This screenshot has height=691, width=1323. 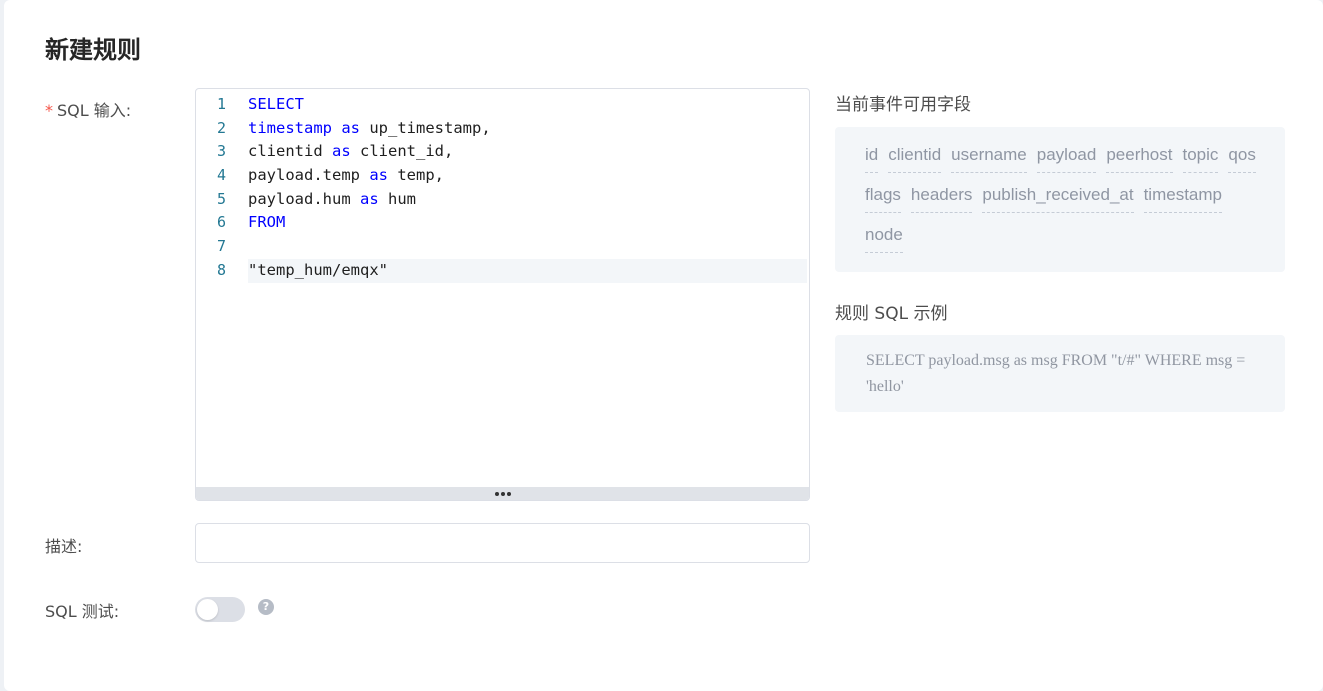 What do you see at coordinates (64, 546) in the screenshot?
I see `description-label: 描述:` at bounding box center [64, 546].